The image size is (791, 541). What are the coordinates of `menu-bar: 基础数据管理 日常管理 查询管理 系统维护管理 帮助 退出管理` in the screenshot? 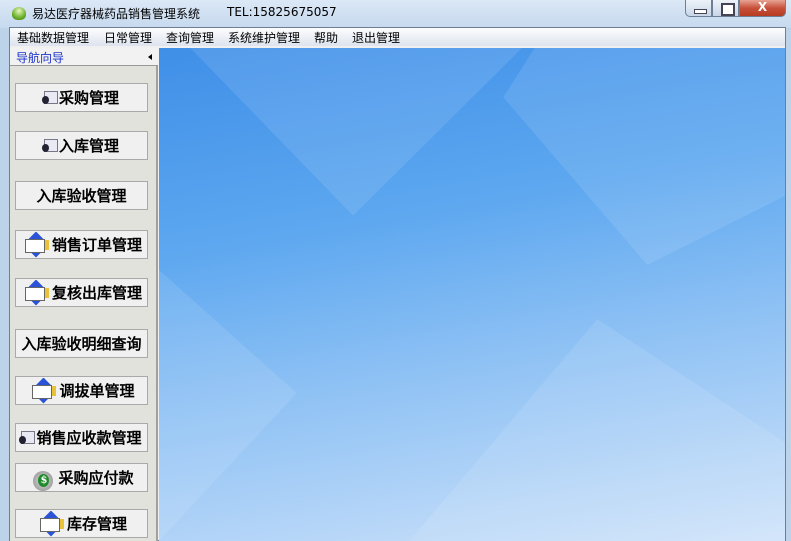 It's located at (397, 37).